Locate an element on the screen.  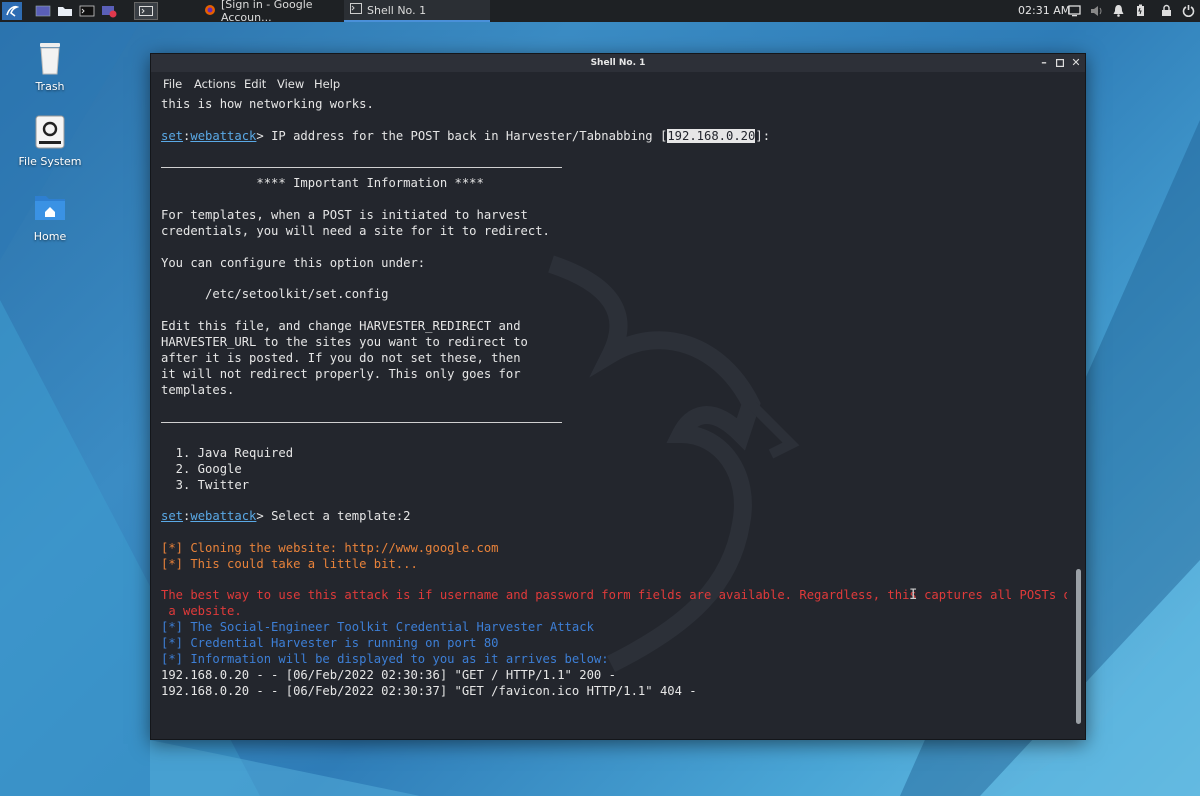
window-title: Shell No. 1 is located at coordinates (618, 63).